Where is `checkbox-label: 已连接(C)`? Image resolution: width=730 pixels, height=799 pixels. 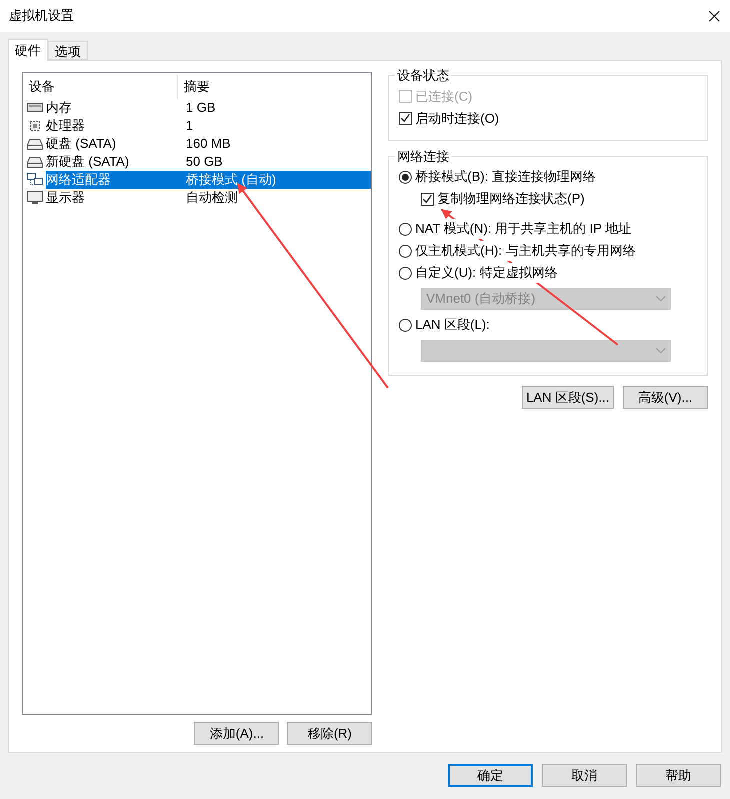
checkbox-label: 已连接(C) is located at coordinates (444, 97).